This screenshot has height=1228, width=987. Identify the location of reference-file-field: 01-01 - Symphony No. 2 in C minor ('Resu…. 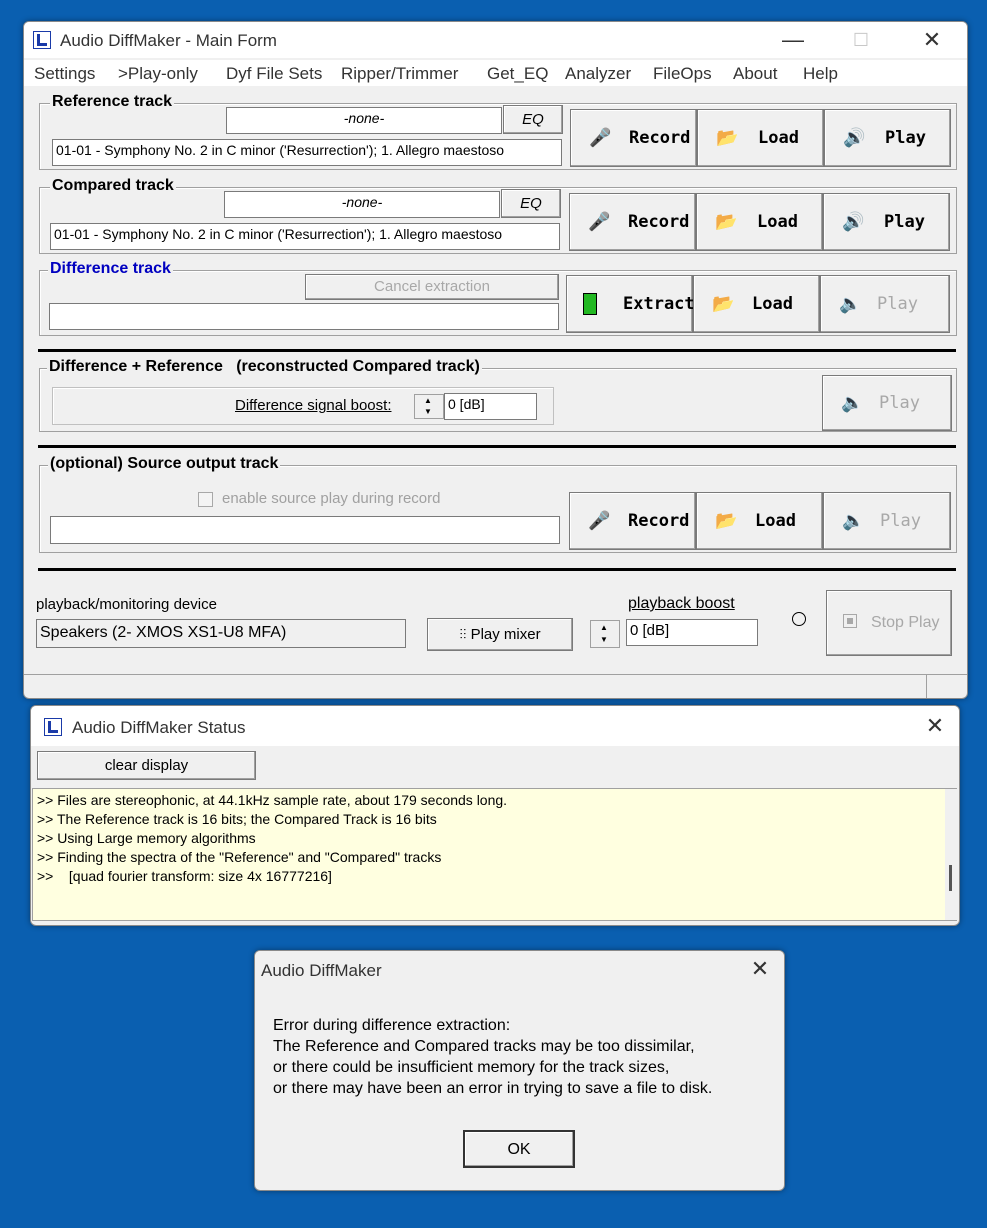
(307, 152).